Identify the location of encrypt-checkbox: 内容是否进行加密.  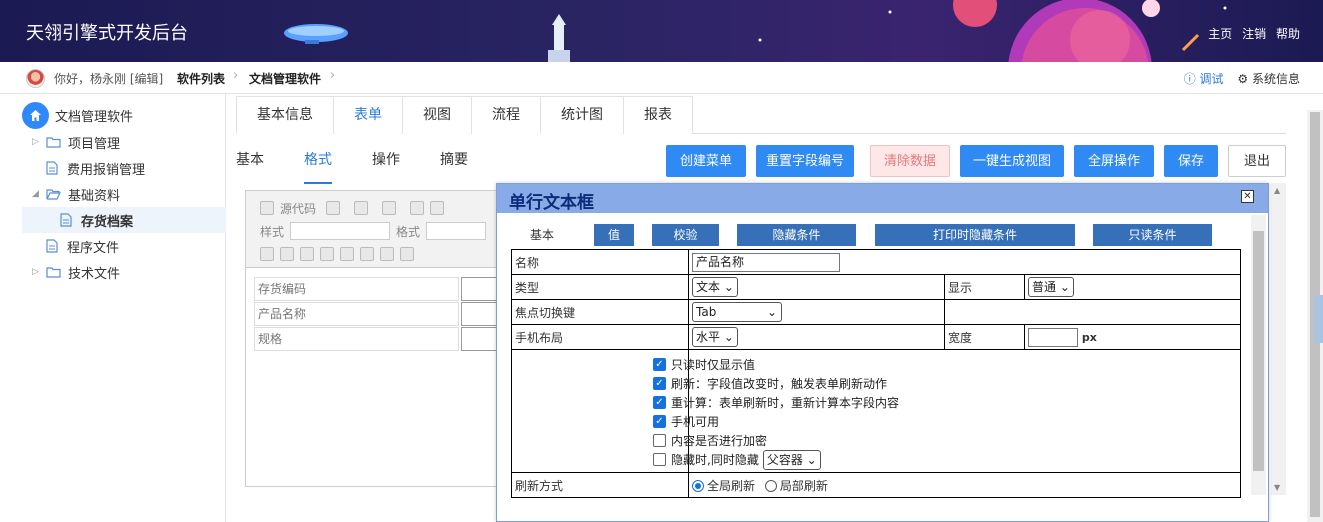
(927, 440).